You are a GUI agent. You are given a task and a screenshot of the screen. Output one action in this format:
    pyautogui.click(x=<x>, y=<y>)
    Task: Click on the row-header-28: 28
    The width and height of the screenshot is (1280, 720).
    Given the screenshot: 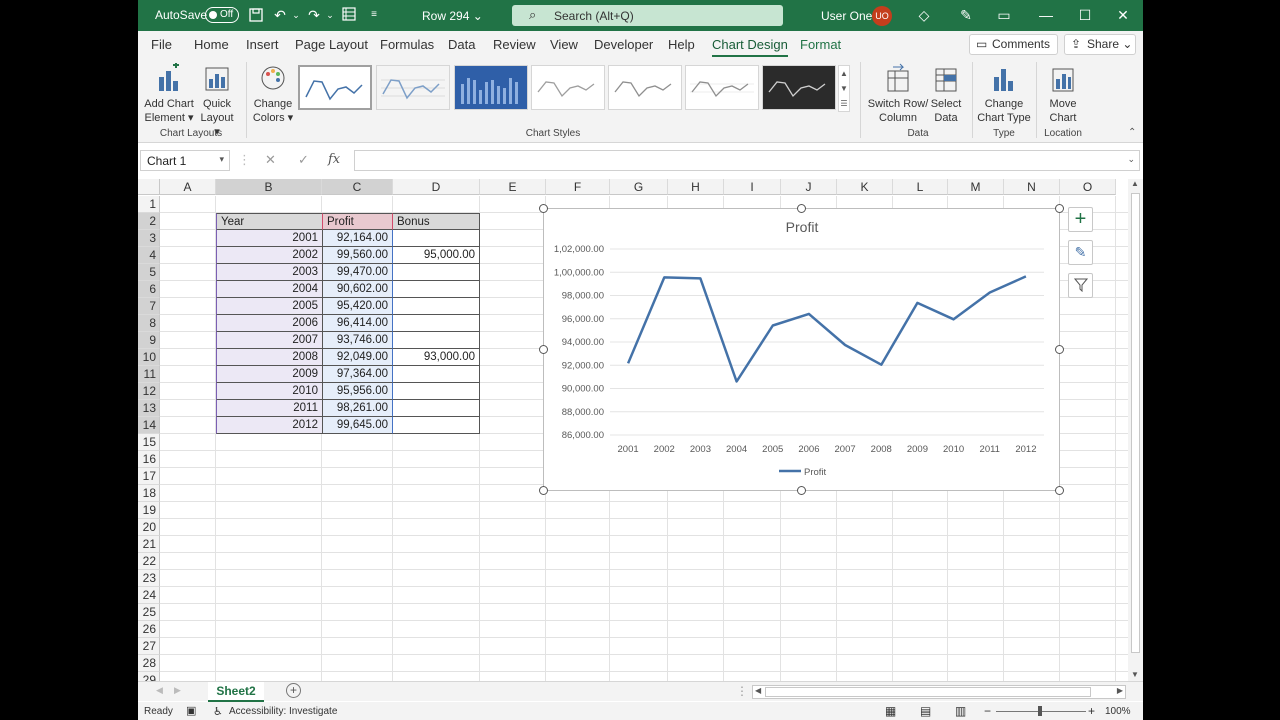 What is the action you would take?
    pyautogui.click(x=149, y=663)
    